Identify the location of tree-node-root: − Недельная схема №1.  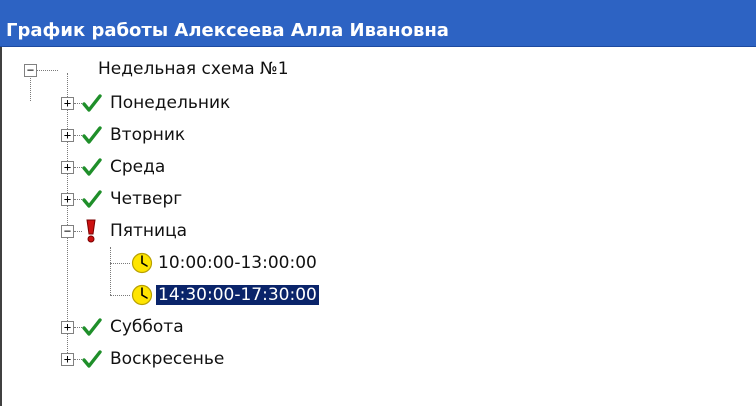
(202, 71).